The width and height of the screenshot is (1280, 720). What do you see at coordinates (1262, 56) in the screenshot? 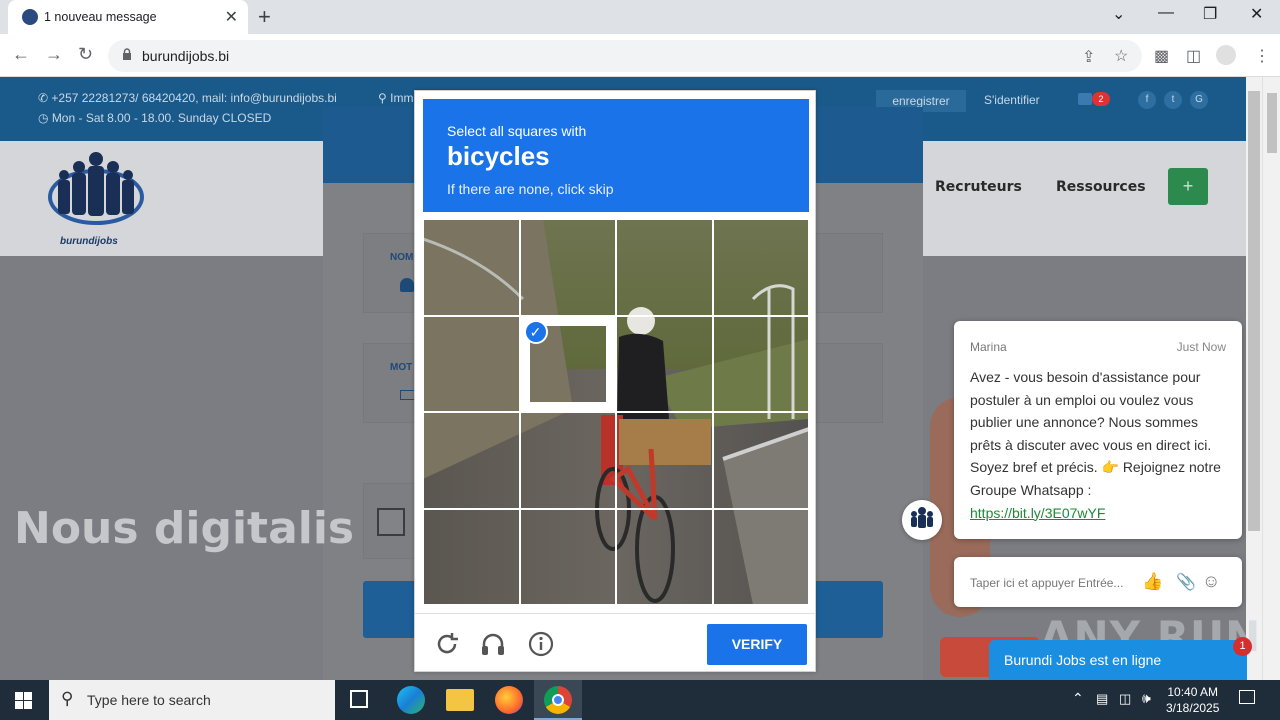
I see `menu-kebab-icon: ⋮` at bounding box center [1262, 56].